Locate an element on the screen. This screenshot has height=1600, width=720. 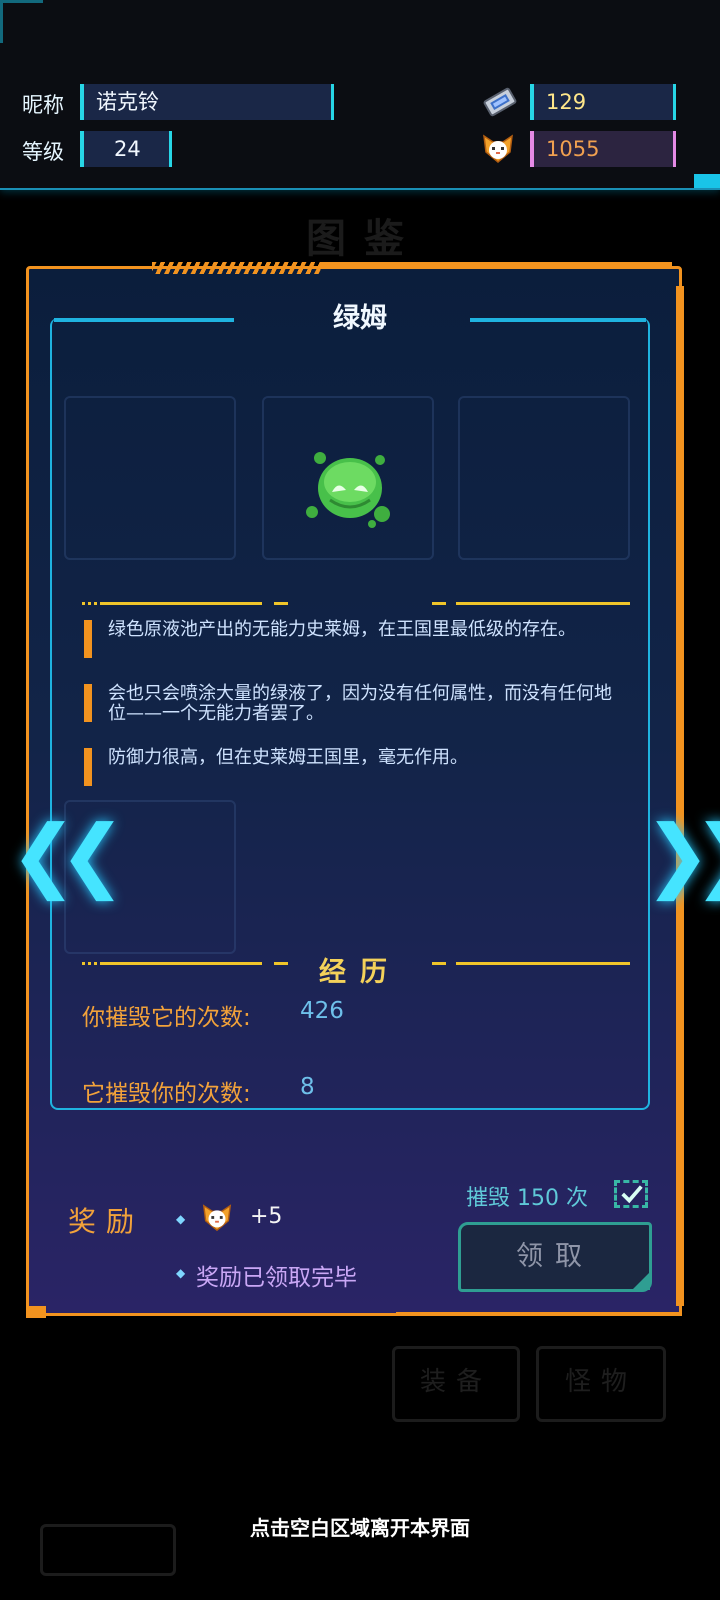
killed-you-value: 8 is located at coordinates (307, 1087).